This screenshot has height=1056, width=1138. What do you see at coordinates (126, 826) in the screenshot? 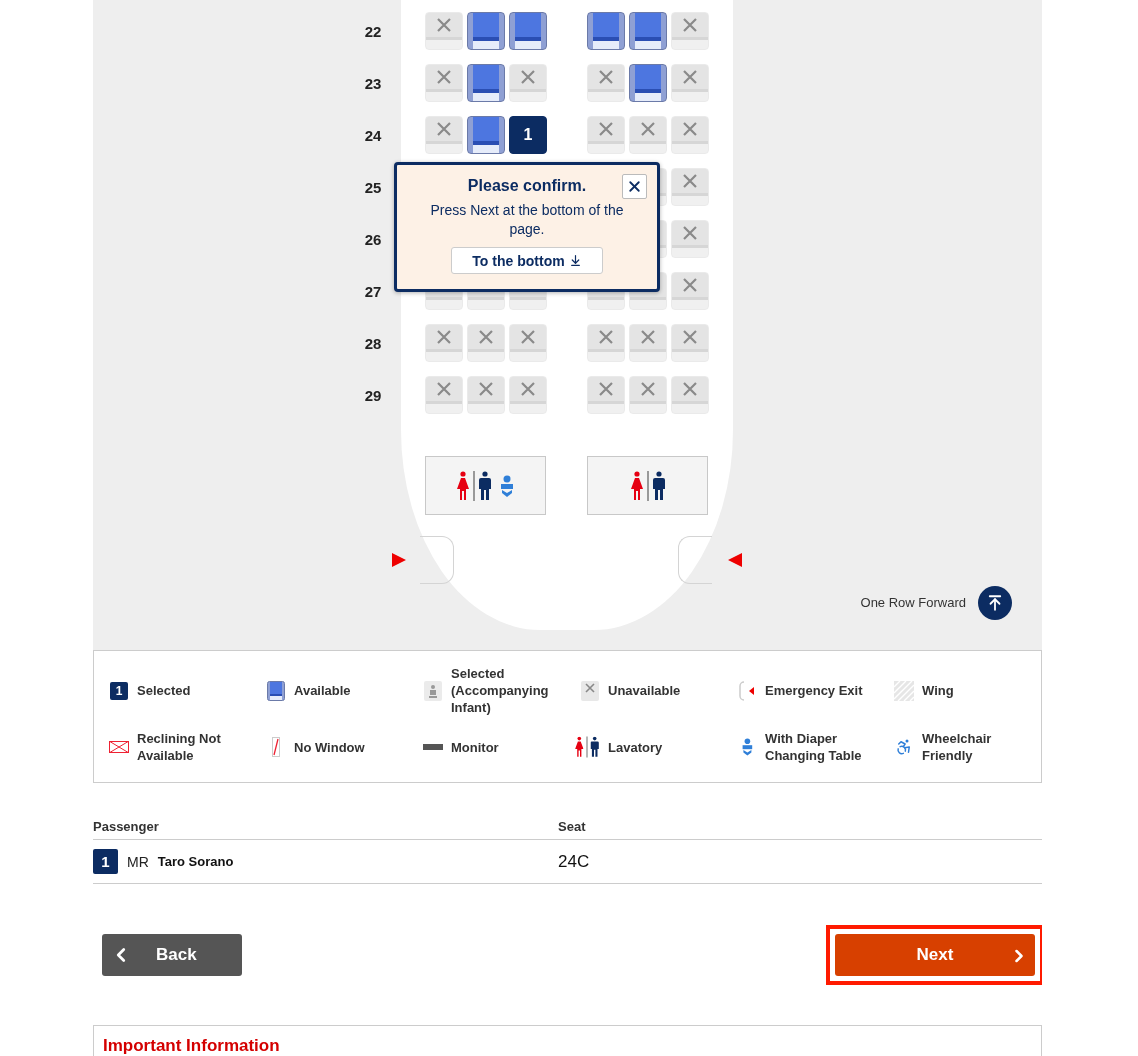
I see `column-header: Passenger` at bounding box center [126, 826].